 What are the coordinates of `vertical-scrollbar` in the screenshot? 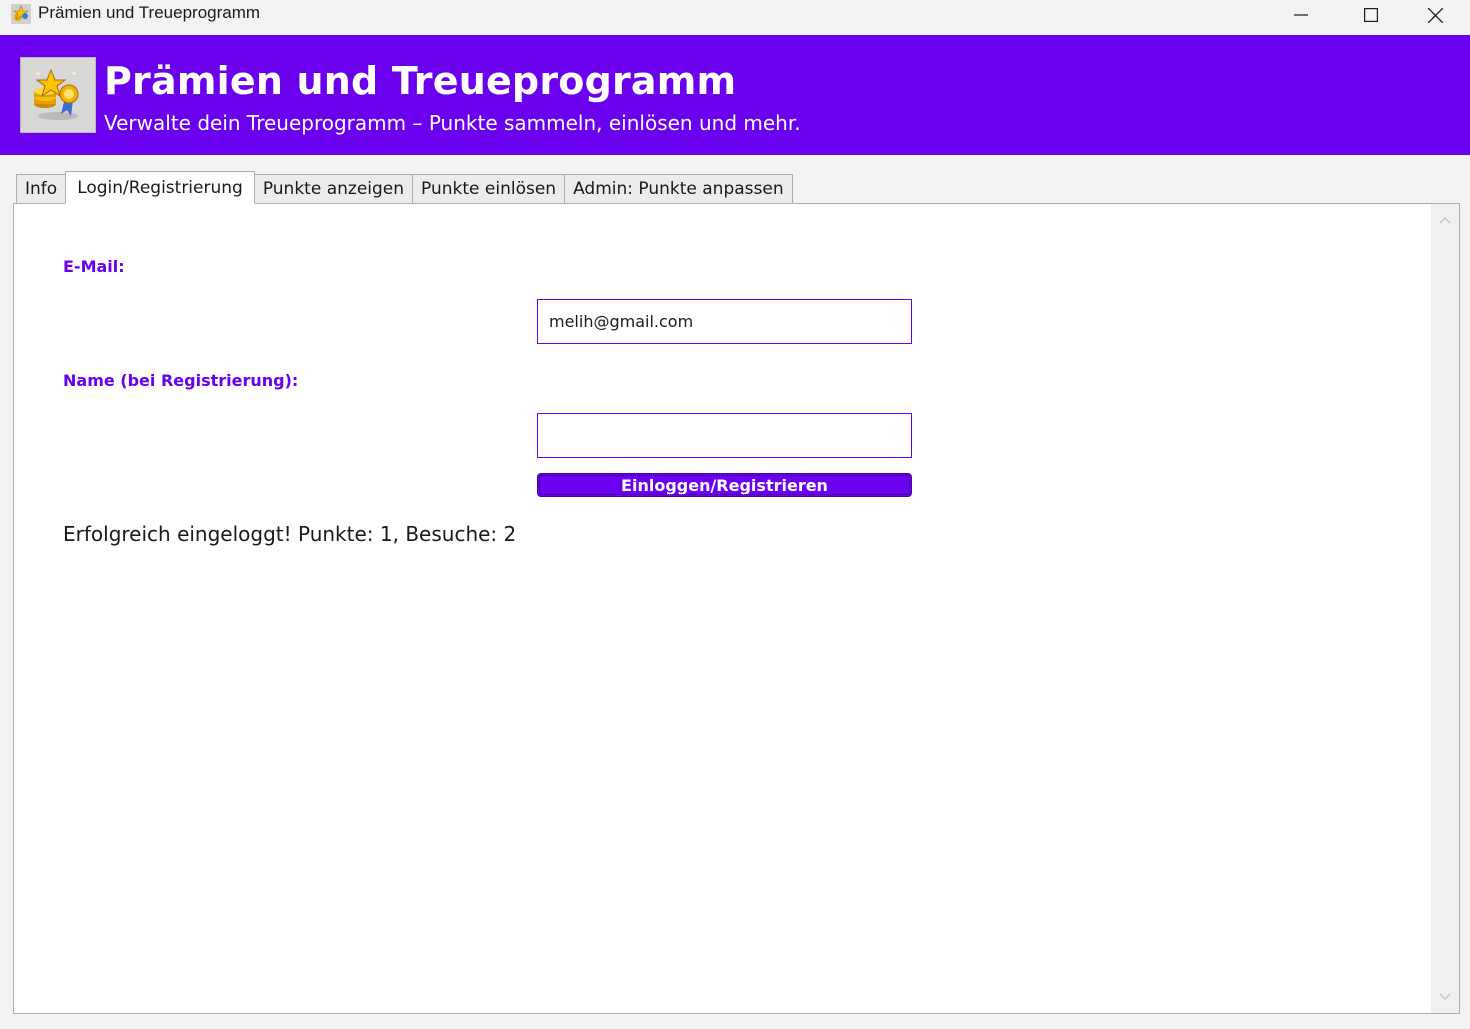 It's located at (1445, 608).